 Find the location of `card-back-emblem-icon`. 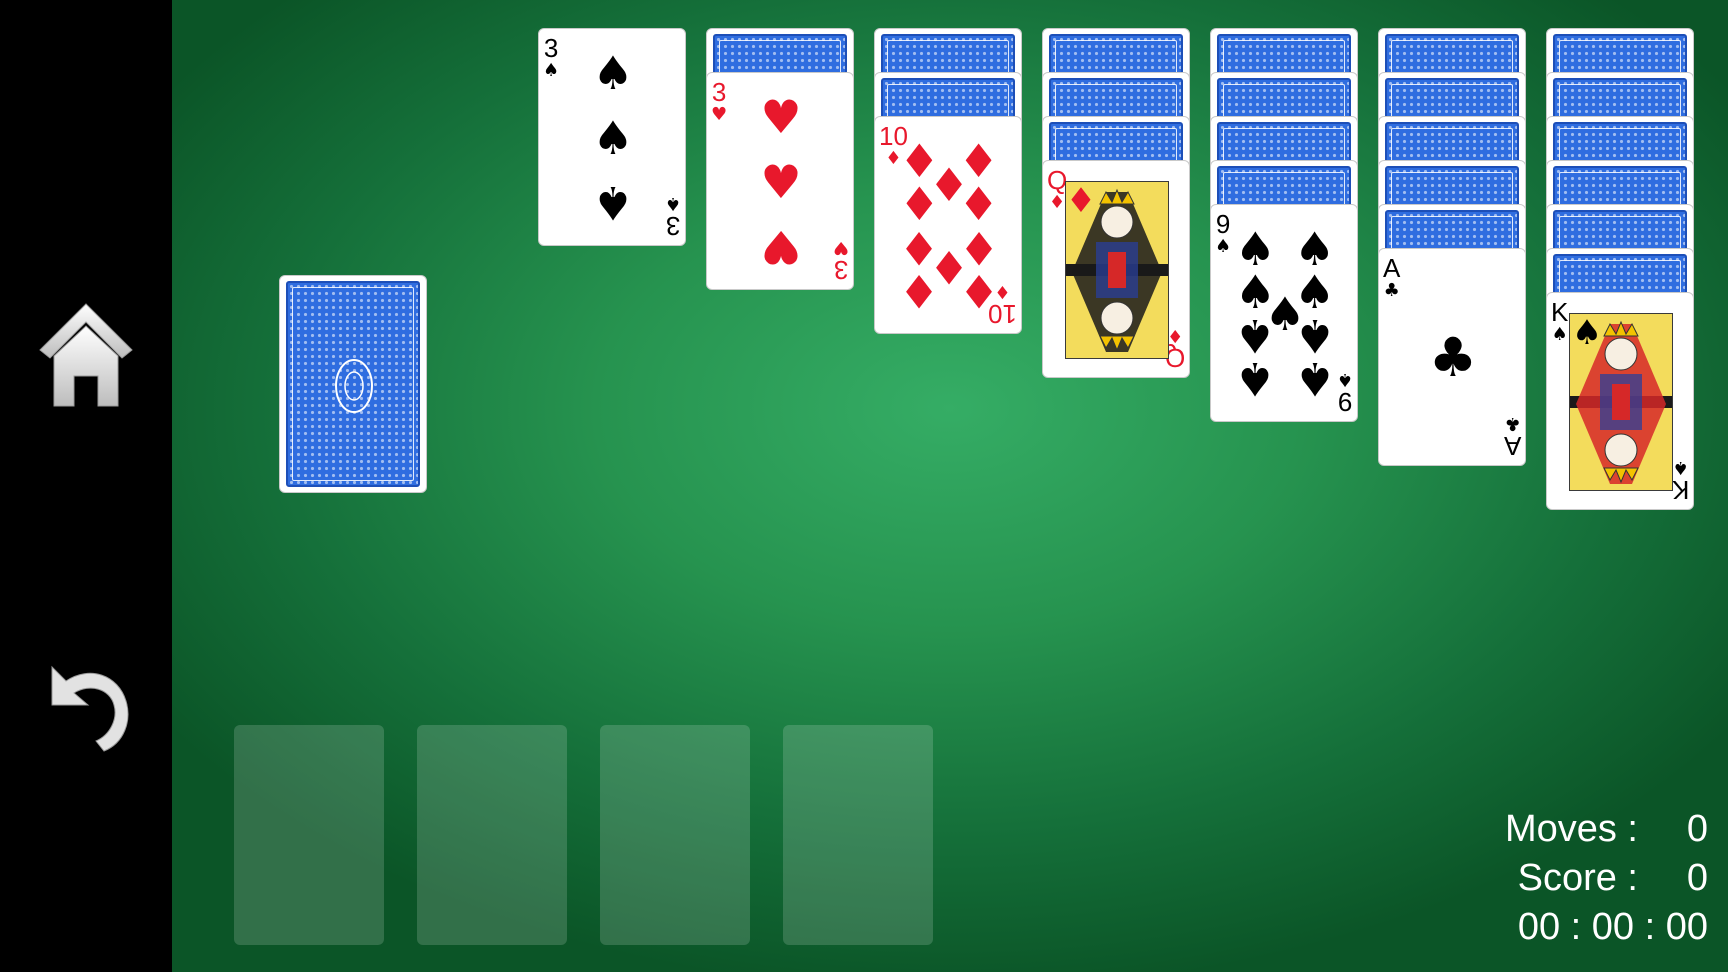

card-back-emblem-icon is located at coordinates (354, 386).